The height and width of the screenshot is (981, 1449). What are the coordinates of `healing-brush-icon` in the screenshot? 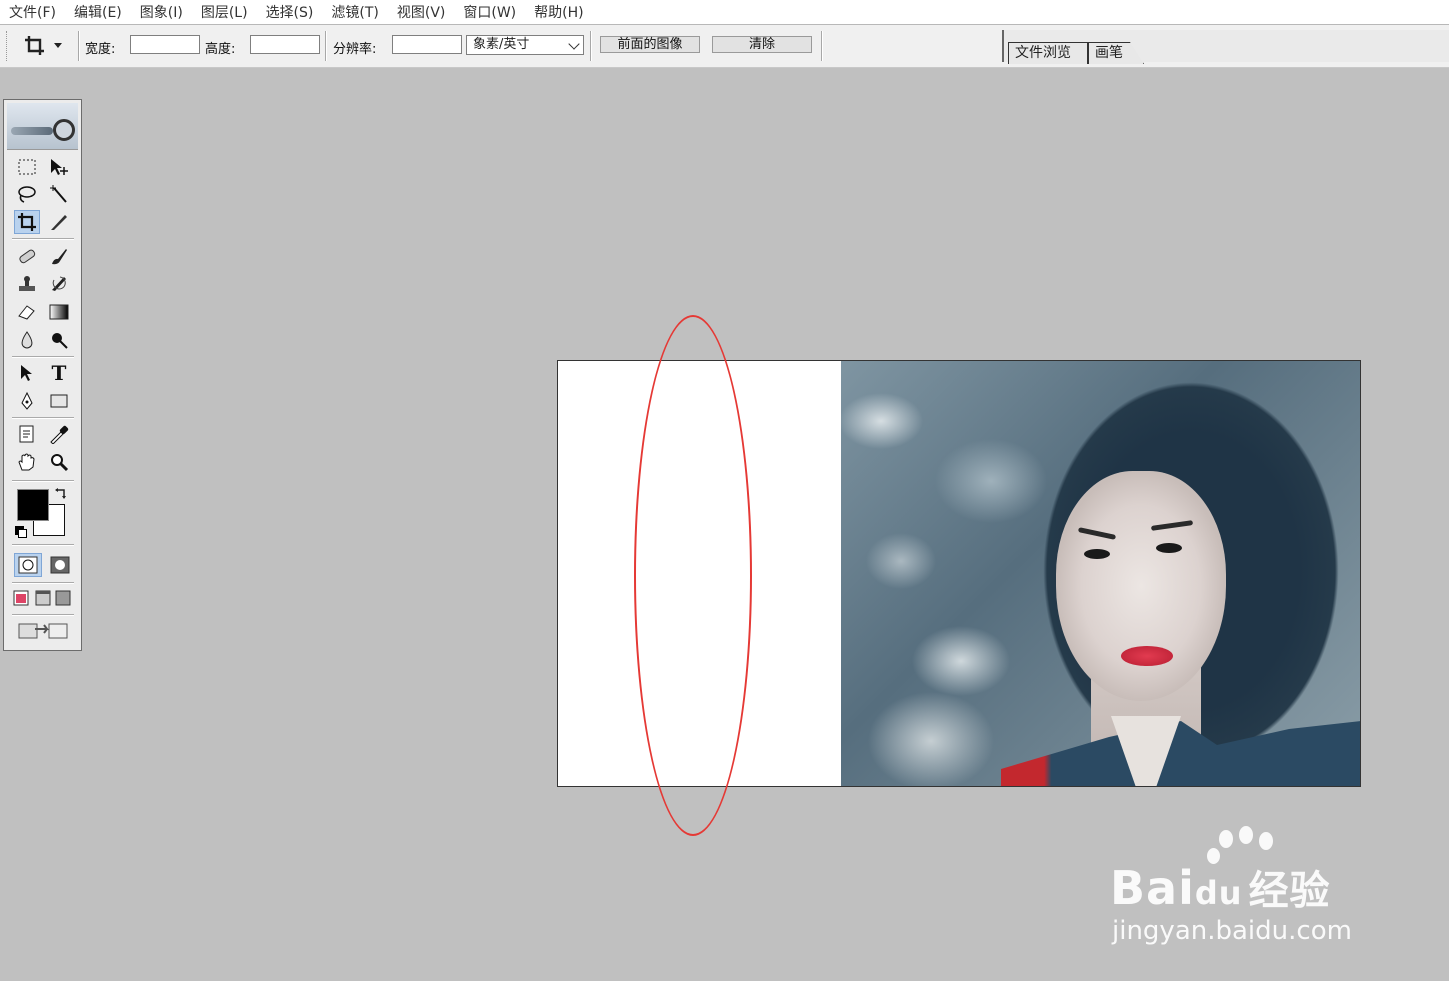 It's located at (27, 256).